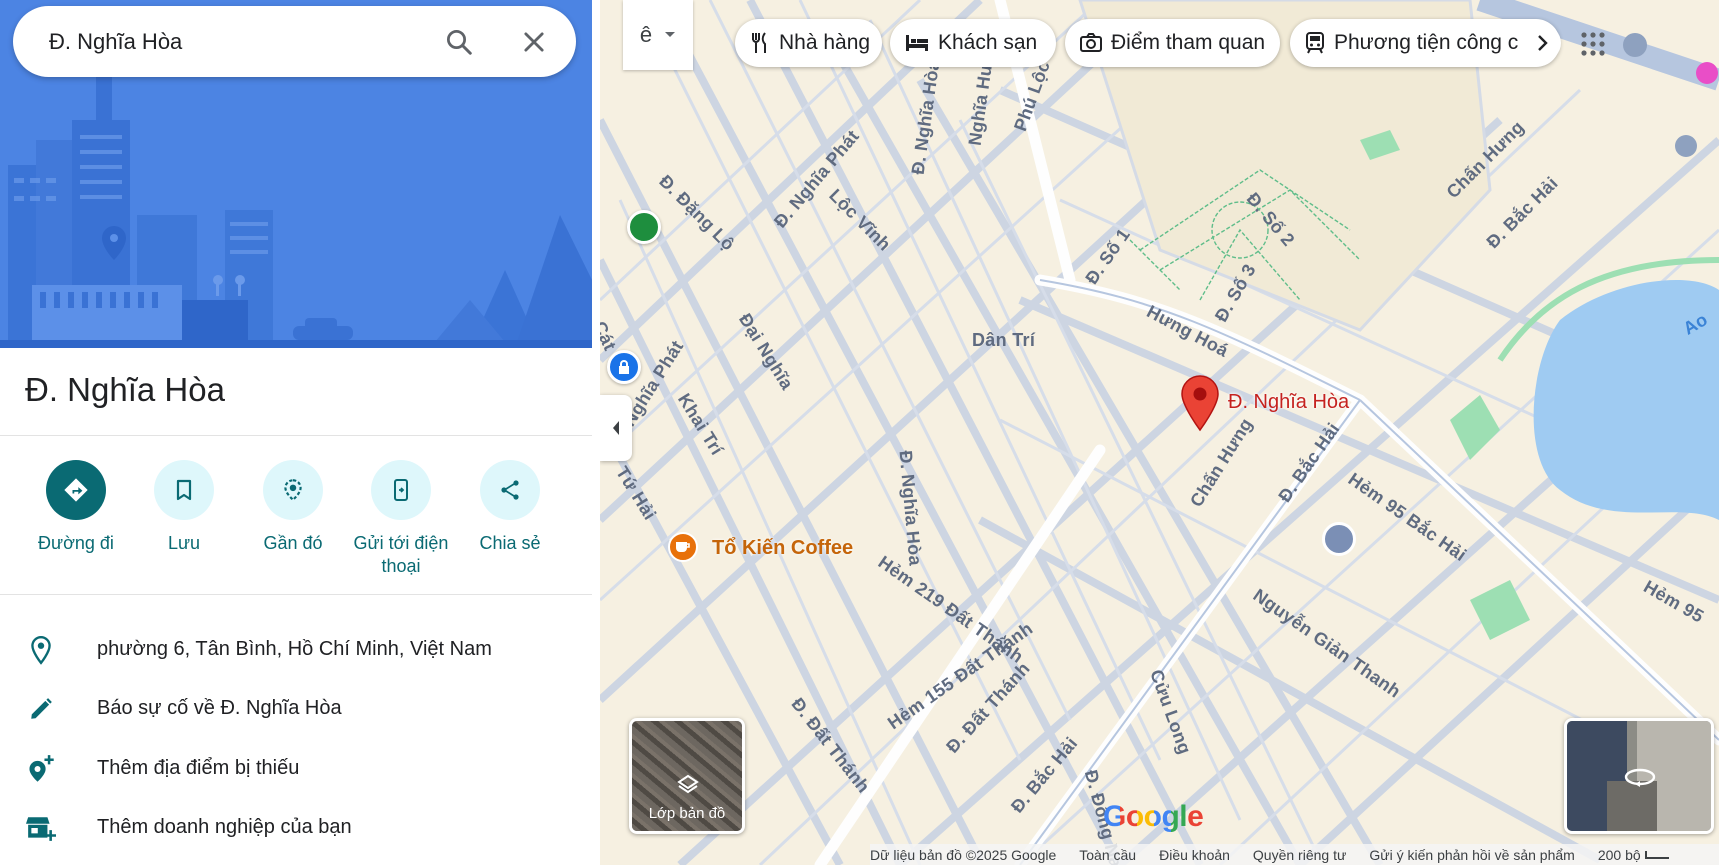  What do you see at coordinates (510, 507) in the screenshot?
I see `share-button: Chia sẻ` at bounding box center [510, 507].